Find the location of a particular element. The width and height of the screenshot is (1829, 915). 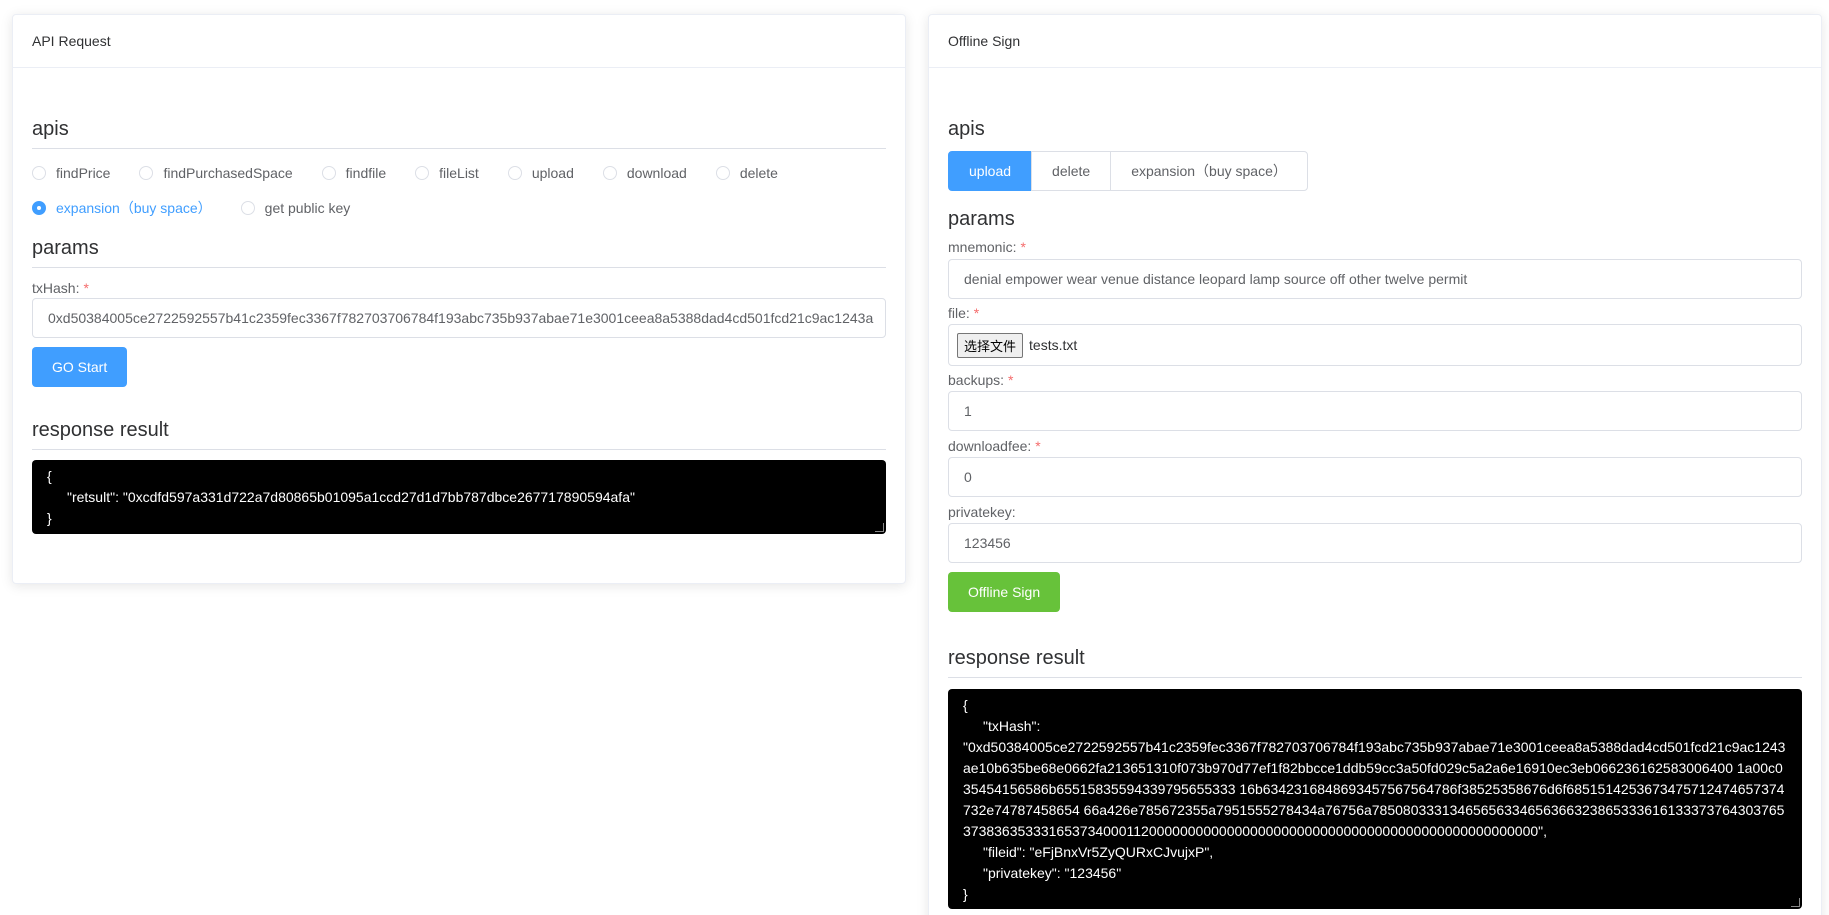

result-txhash-key: "txHash": is located at coordinates (1012, 726).